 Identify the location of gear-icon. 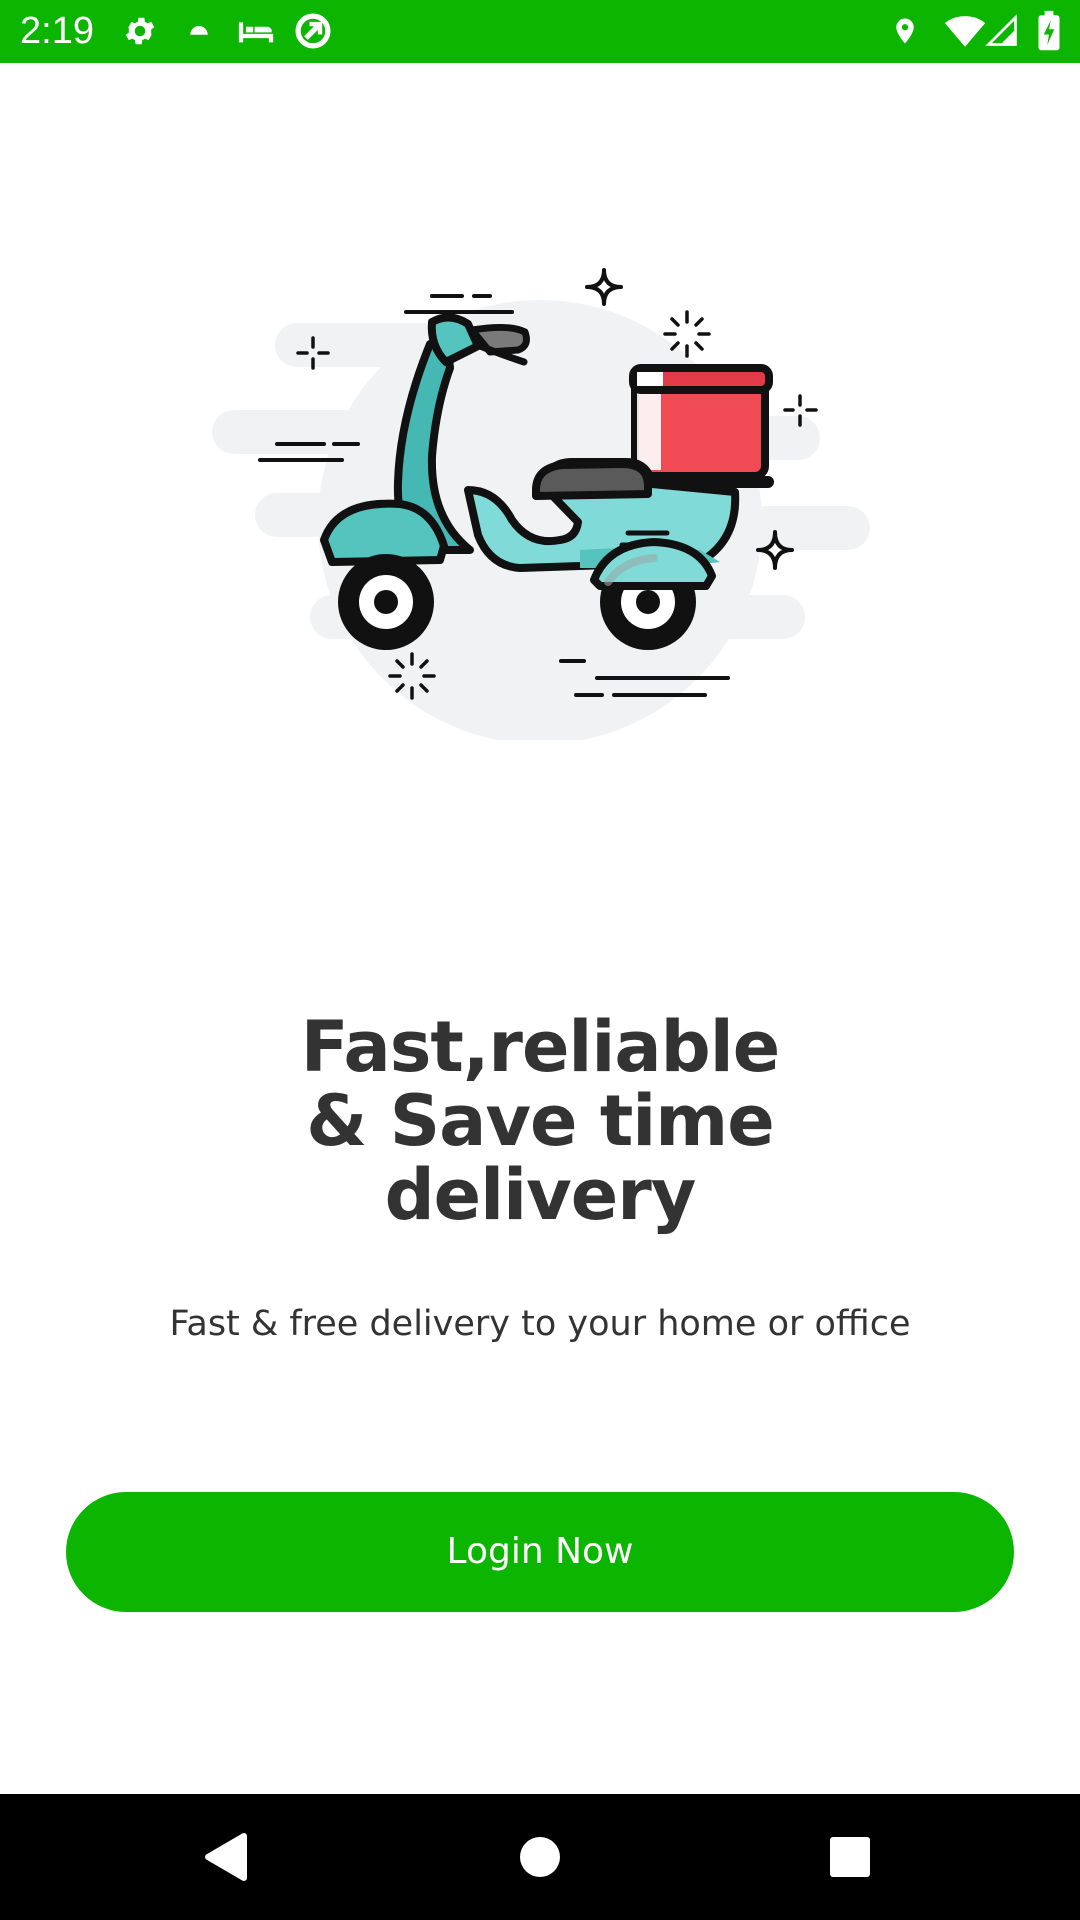
(140, 31).